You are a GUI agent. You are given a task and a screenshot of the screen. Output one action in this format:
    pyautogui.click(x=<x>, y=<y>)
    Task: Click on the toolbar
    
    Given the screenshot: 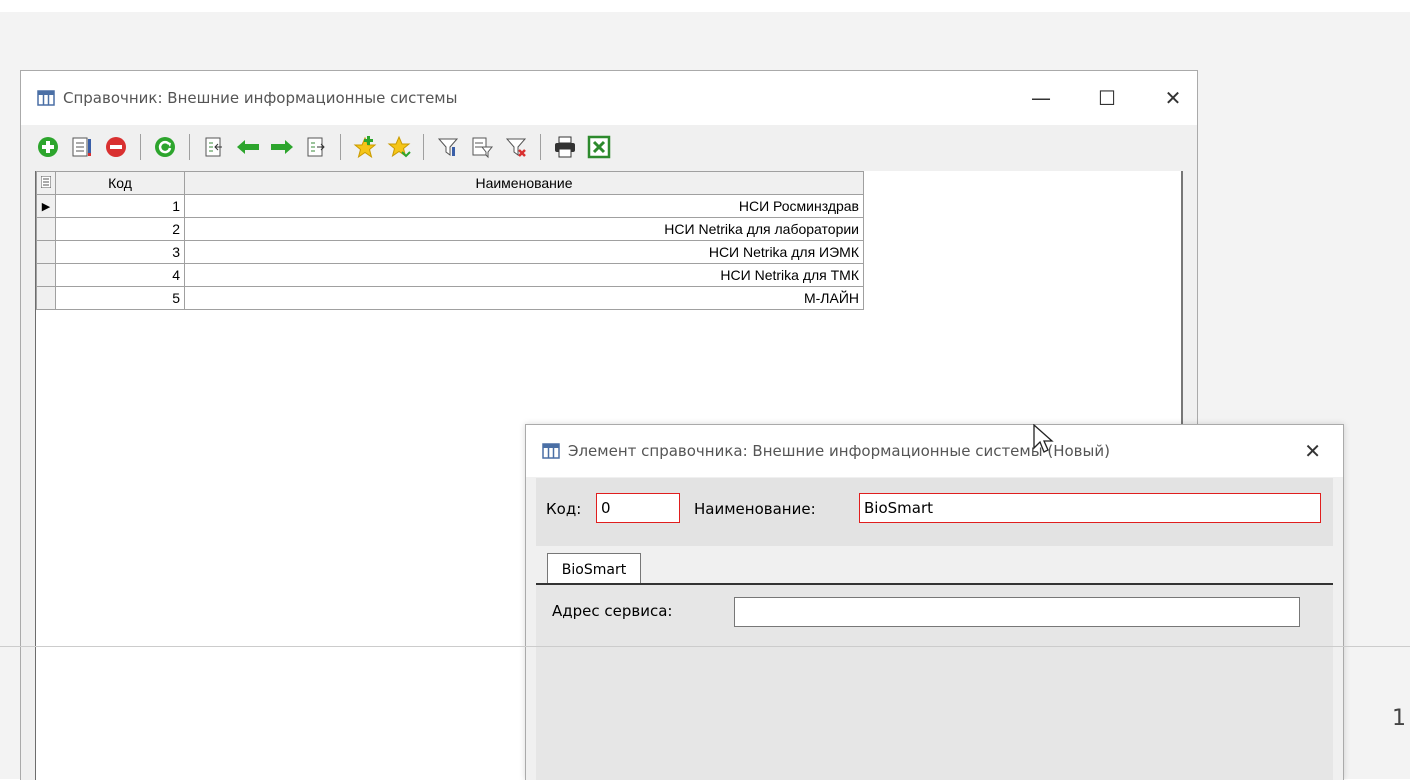 What is the action you would take?
    pyautogui.click(x=609, y=147)
    